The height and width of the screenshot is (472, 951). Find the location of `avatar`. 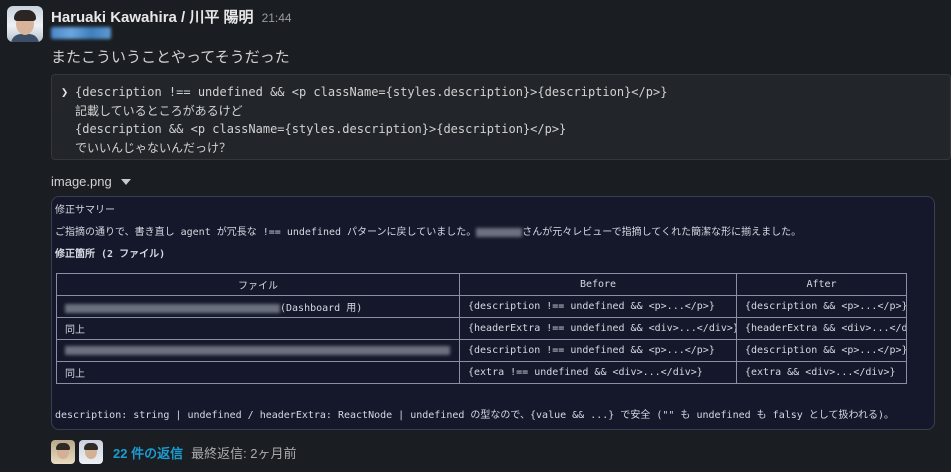

avatar is located at coordinates (25, 24).